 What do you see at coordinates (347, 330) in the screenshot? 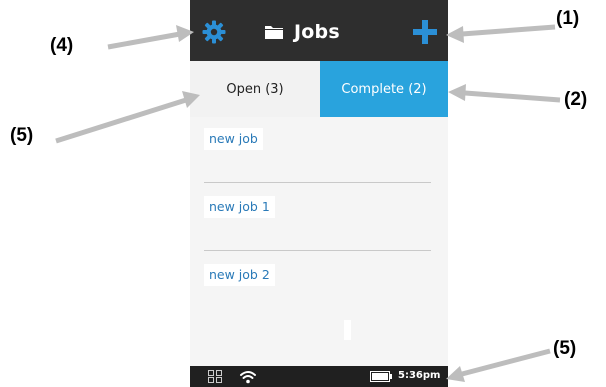
I see `scroll-indicator` at bounding box center [347, 330].